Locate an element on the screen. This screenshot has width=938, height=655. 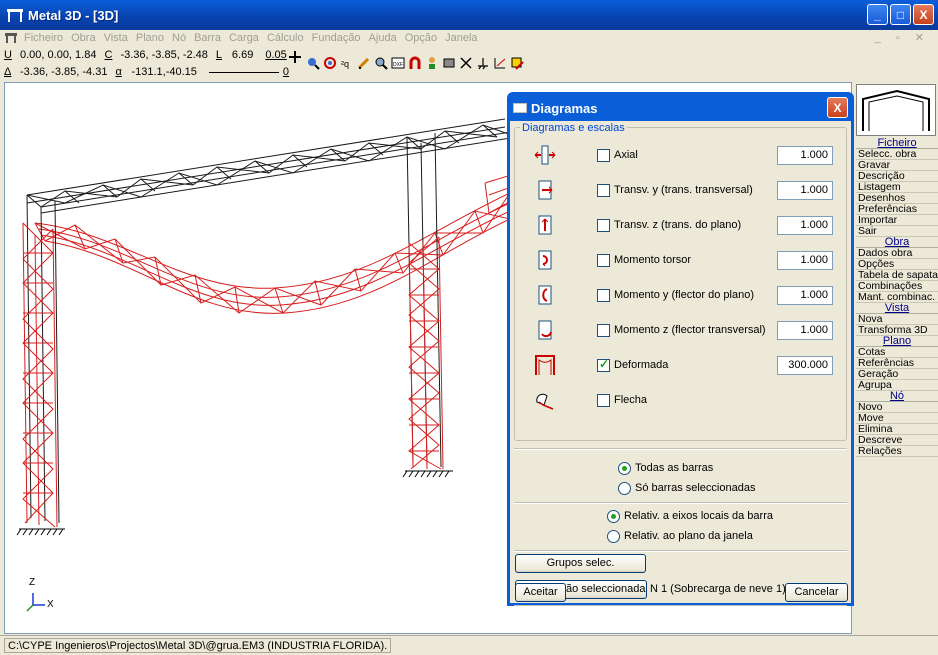
cmd-tabela-sapatas: Tabela de sapatas is located at coordinates (897, 275).